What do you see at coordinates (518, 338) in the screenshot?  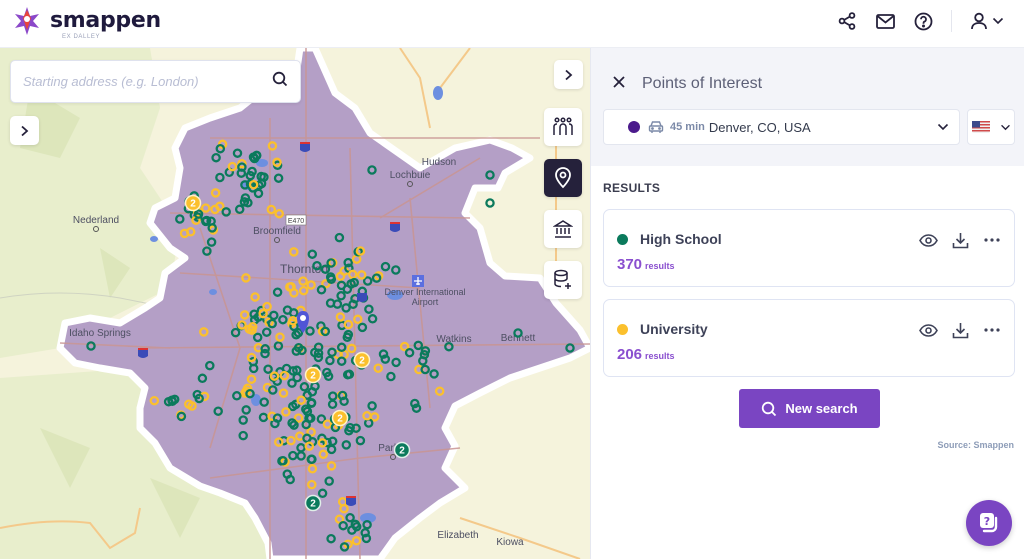 I see `place-label: Bennett` at bounding box center [518, 338].